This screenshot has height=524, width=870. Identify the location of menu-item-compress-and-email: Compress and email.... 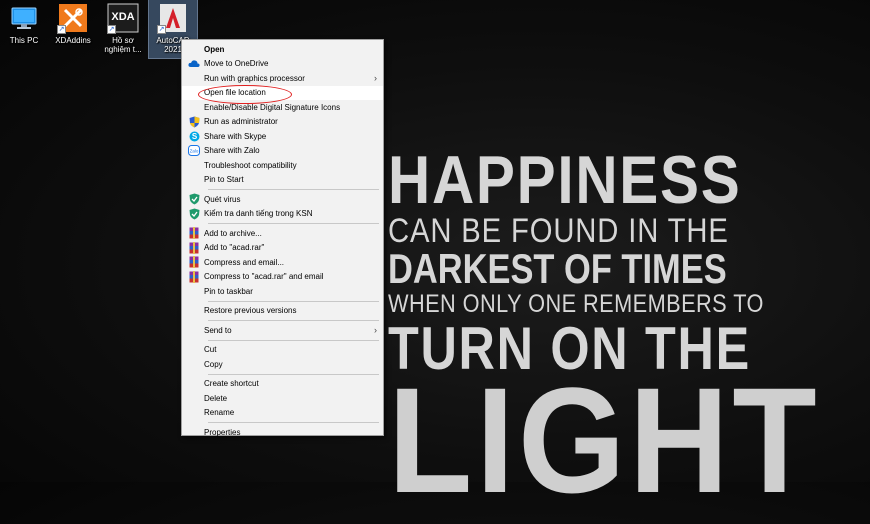
(282, 262).